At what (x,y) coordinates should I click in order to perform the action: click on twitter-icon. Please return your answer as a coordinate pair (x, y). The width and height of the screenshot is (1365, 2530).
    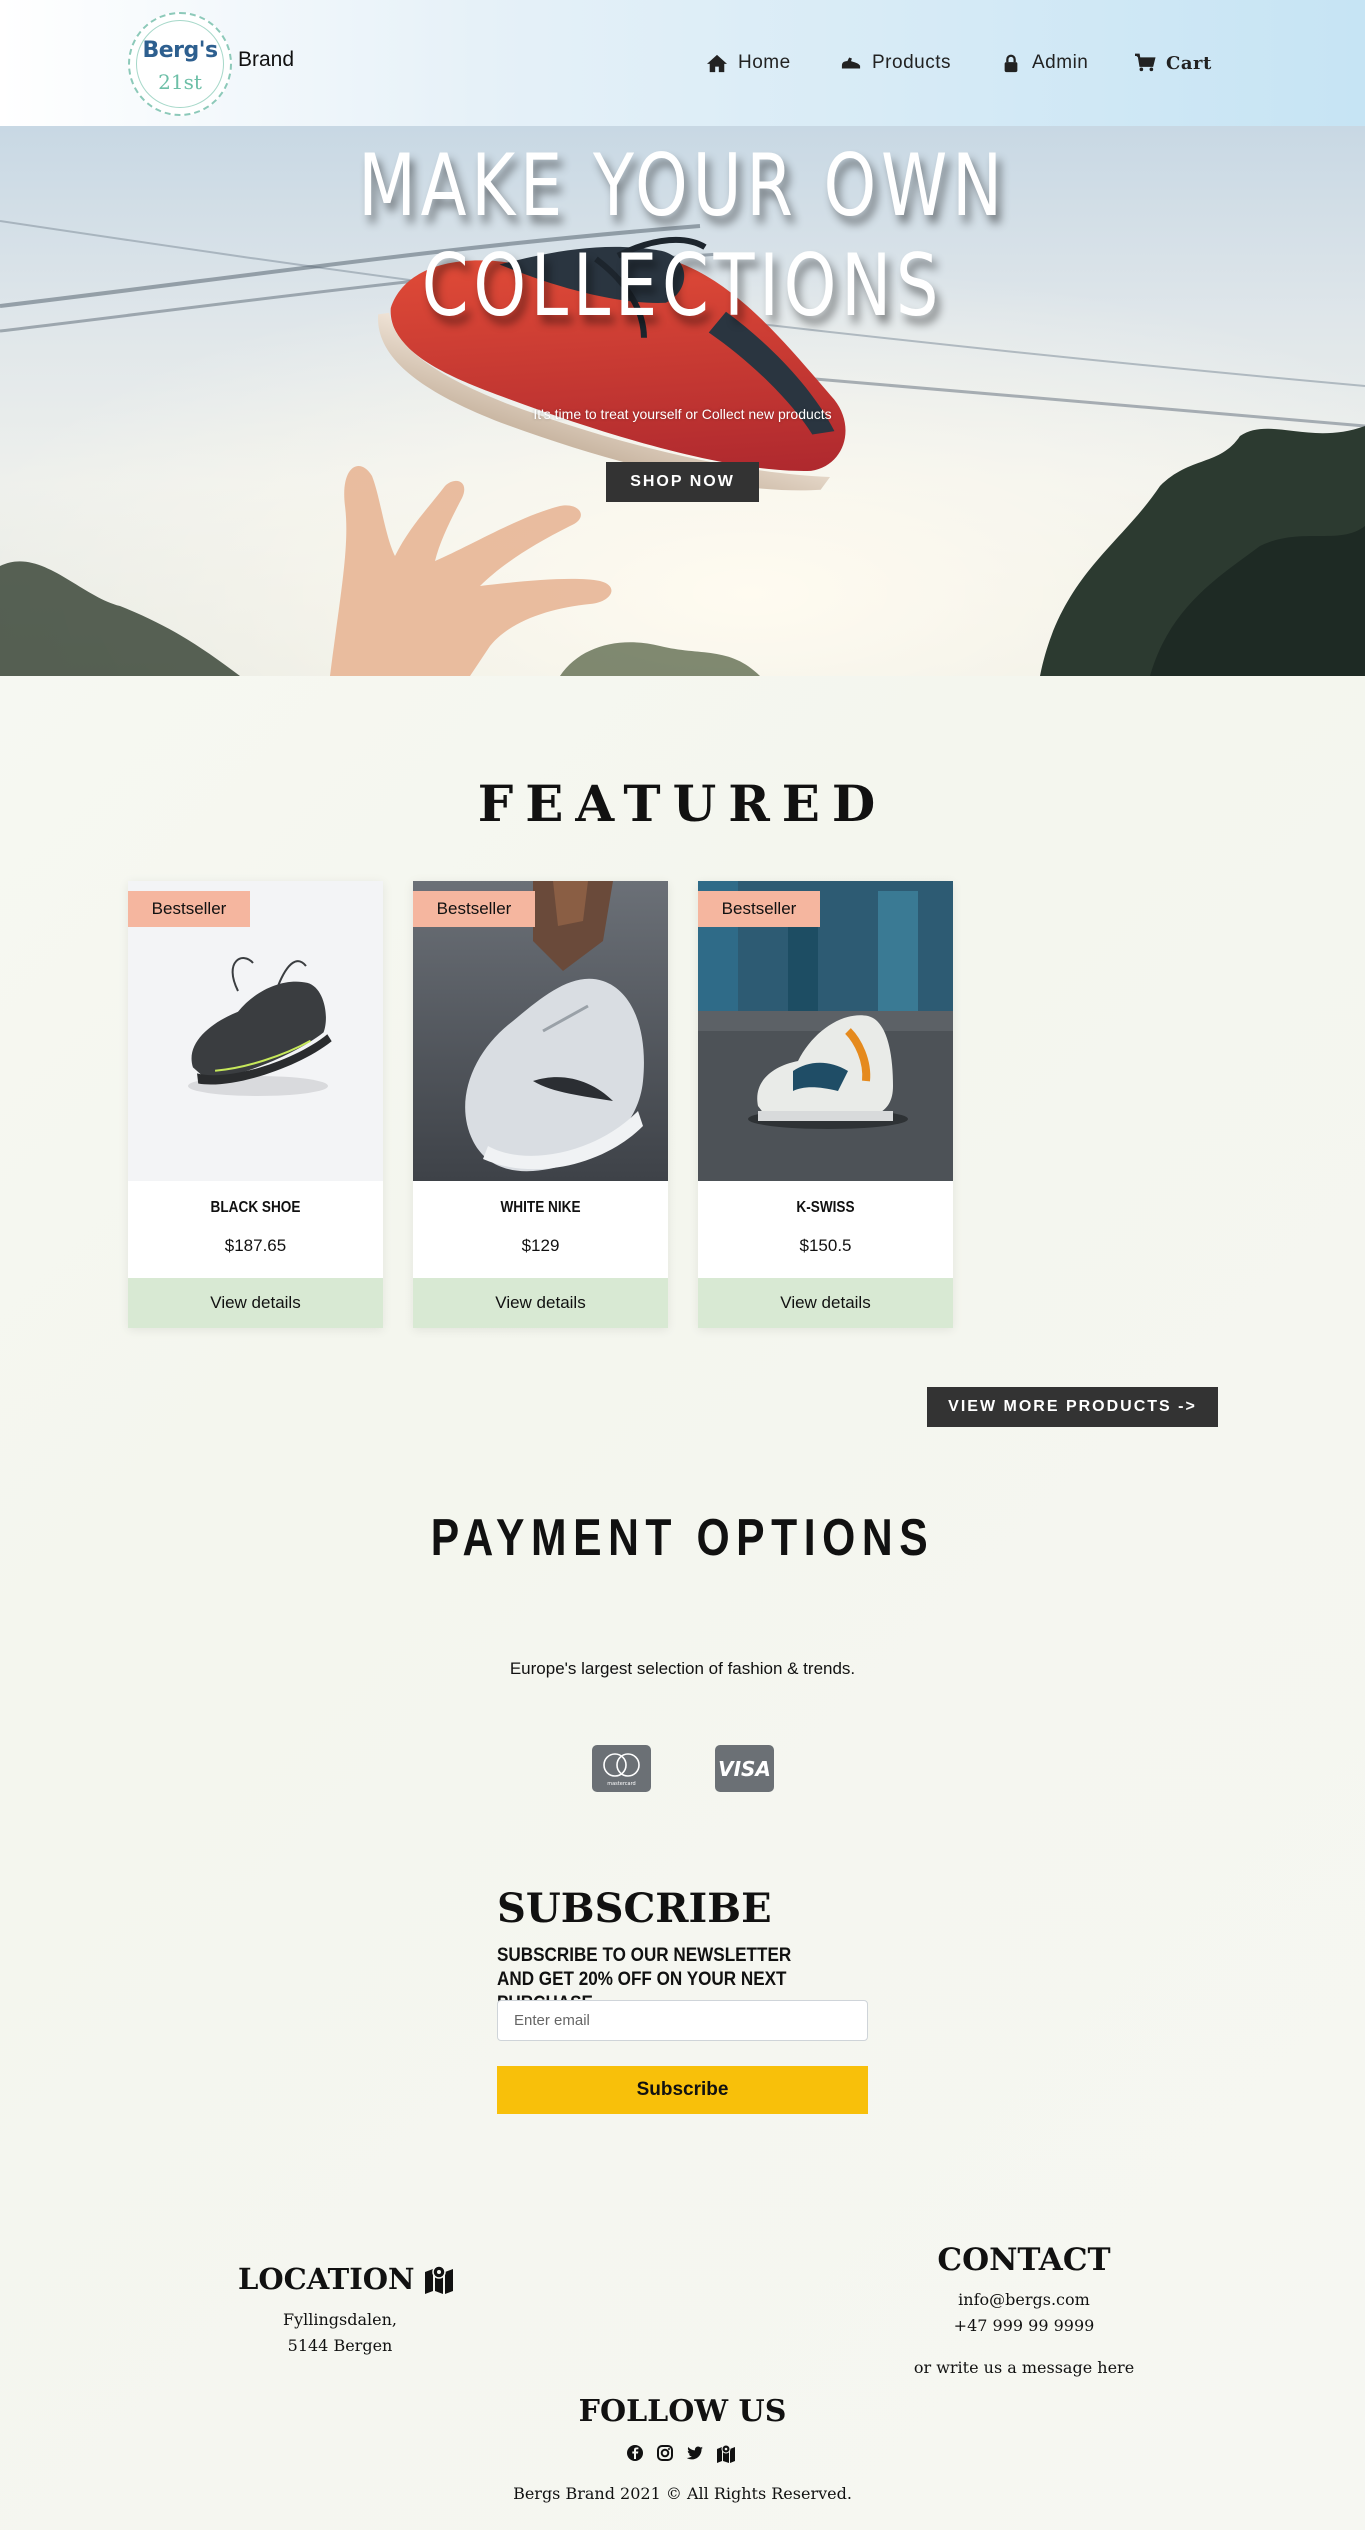
    Looking at the image, I should click on (695, 2453).